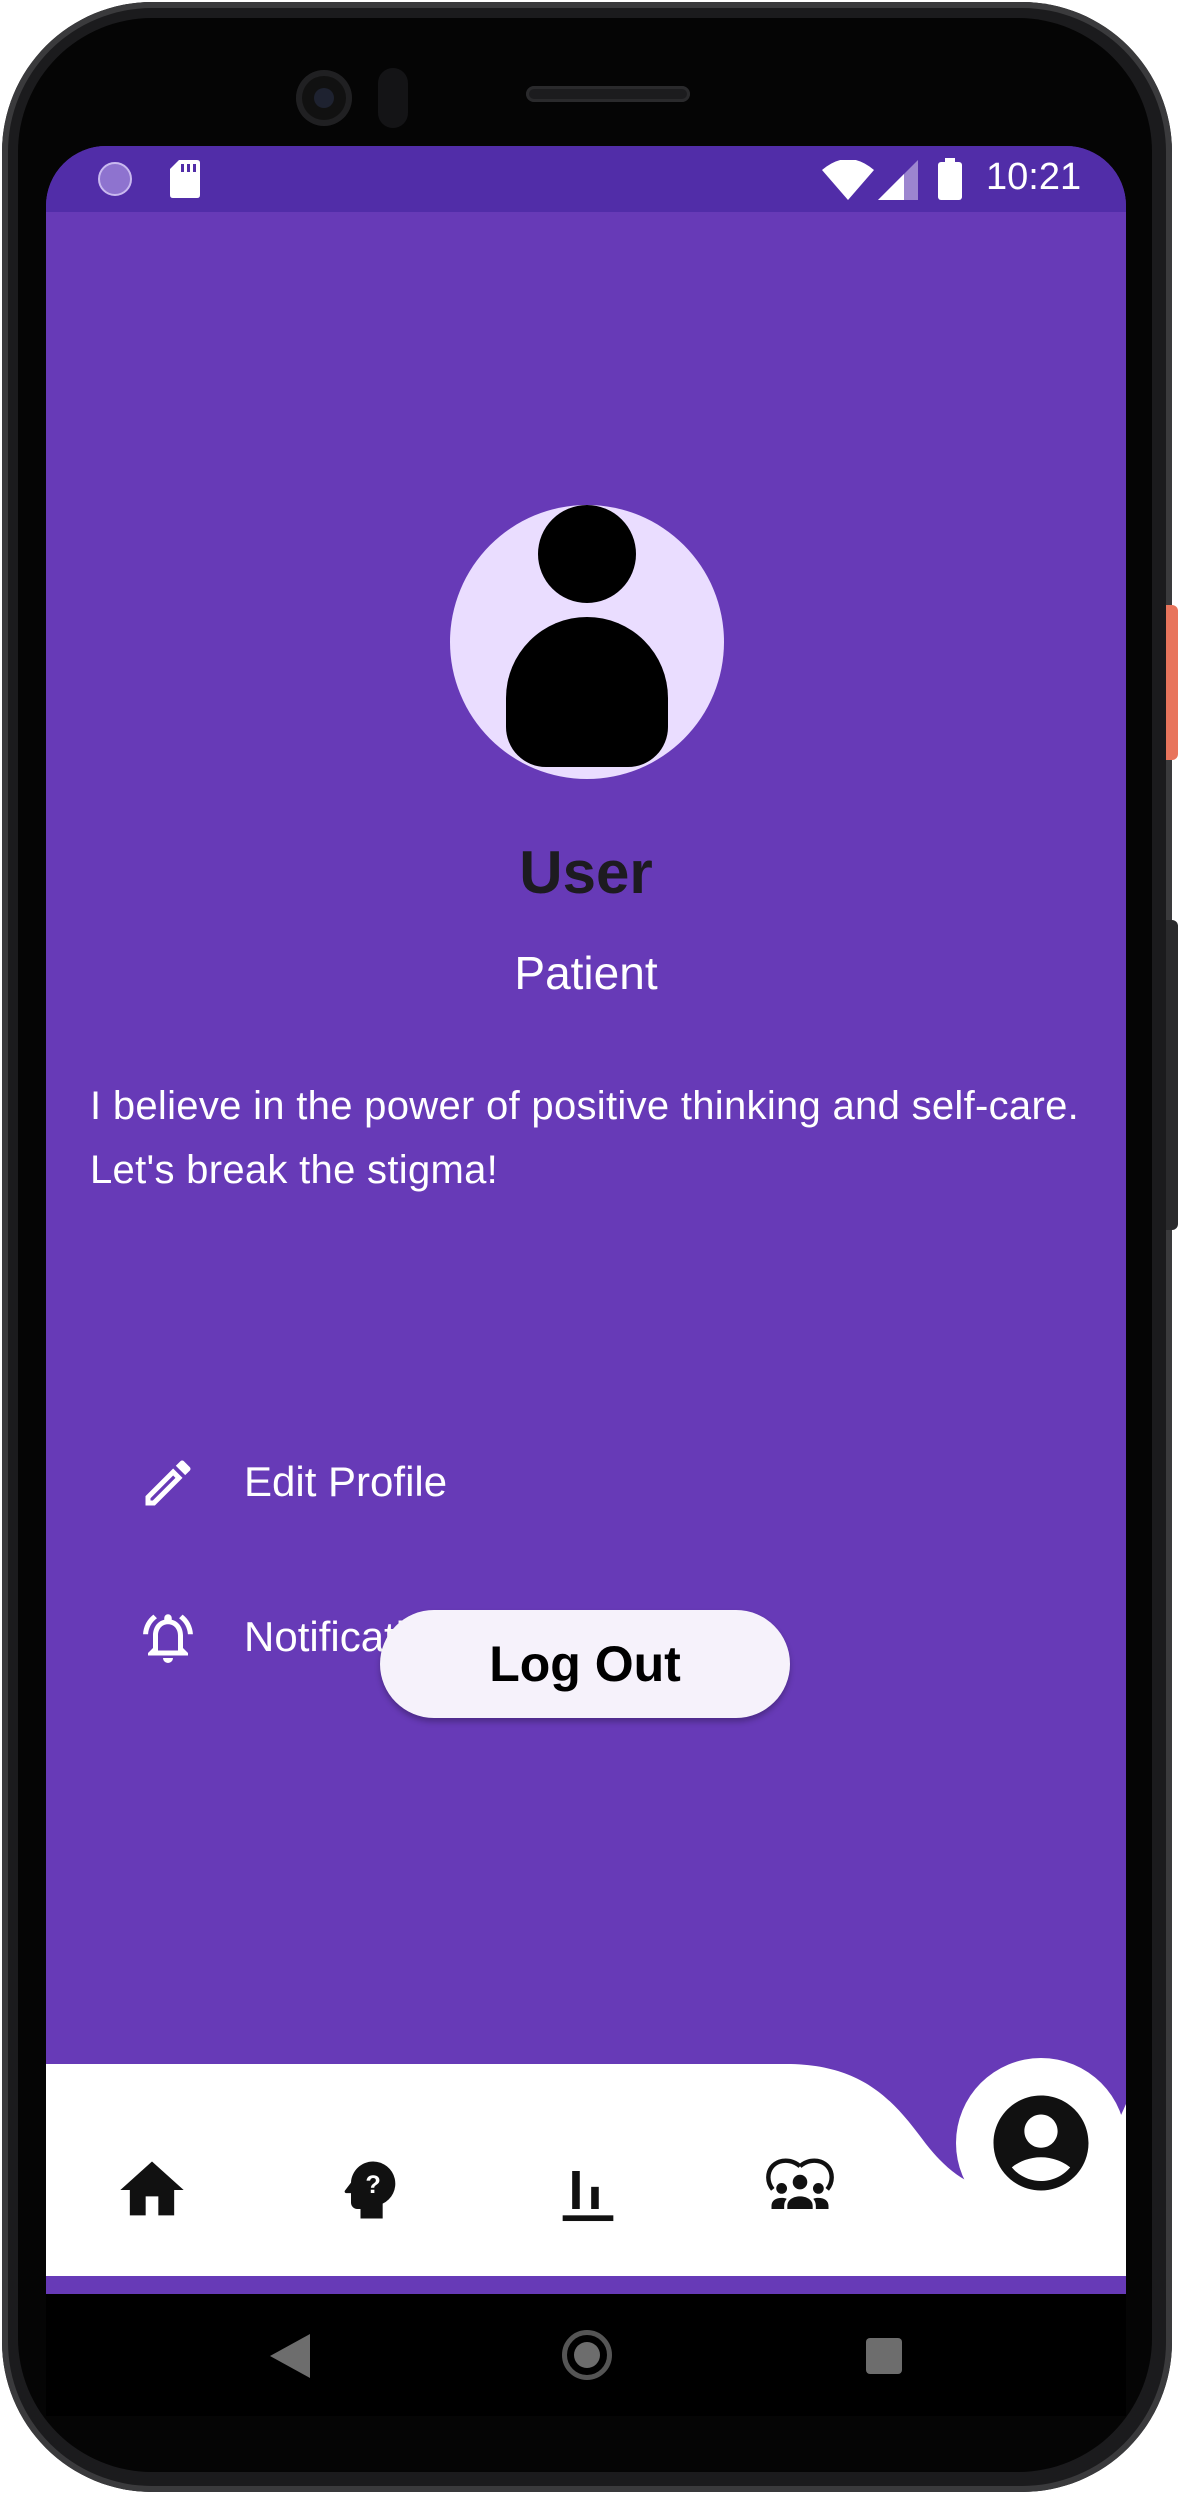 The width and height of the screenshot is (1178, 2498). What do you see at coordinates (346, 1481) in the screenshot?
I see `edit-profile-label: Edit Profile` at bounding box center [346, 1481].